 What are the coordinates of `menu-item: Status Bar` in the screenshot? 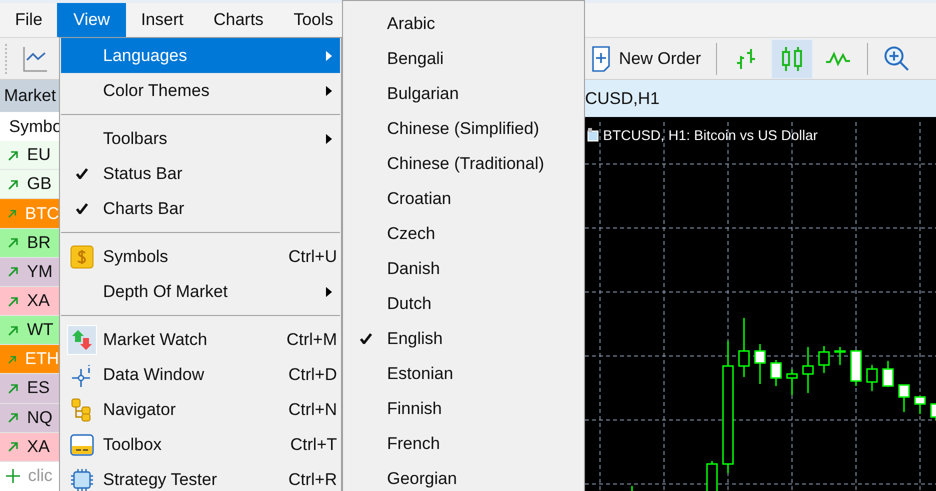 It's located at (200, 173).